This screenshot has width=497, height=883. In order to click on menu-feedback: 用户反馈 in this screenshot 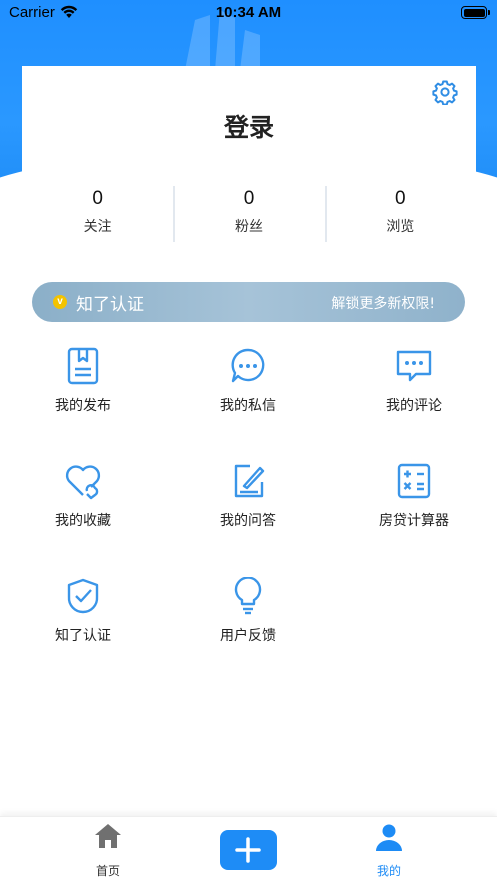, I will do `click(248, 617)`.